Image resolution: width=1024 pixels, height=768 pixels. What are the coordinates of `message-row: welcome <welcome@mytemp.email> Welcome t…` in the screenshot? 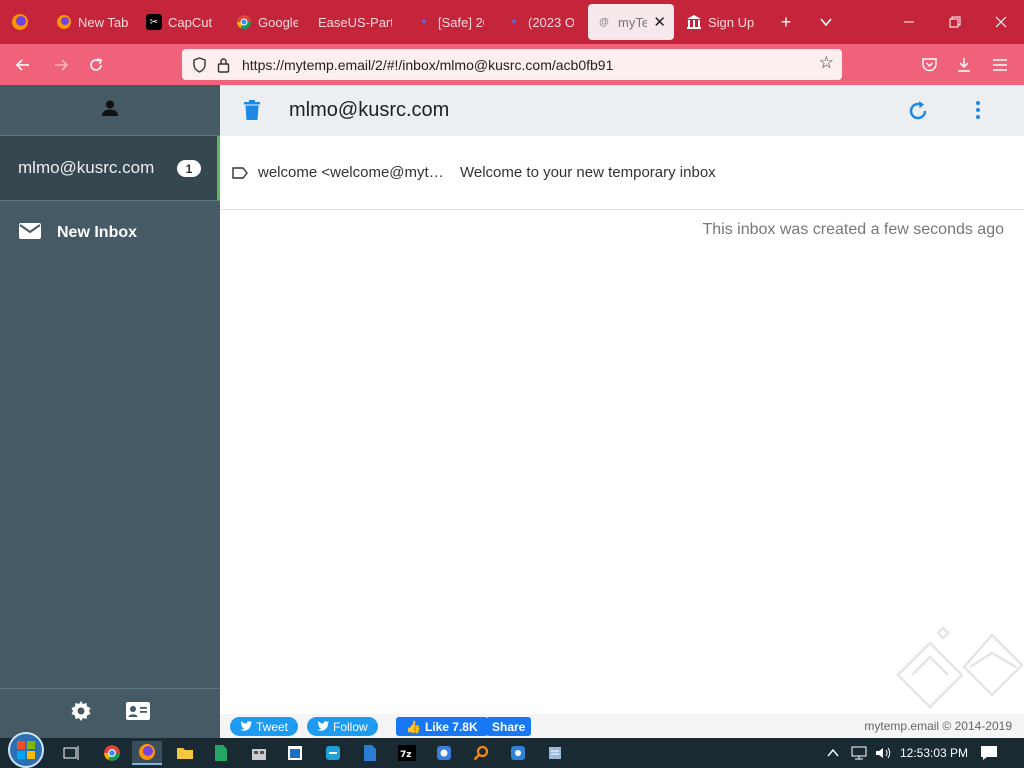 It's located at (622, 173).